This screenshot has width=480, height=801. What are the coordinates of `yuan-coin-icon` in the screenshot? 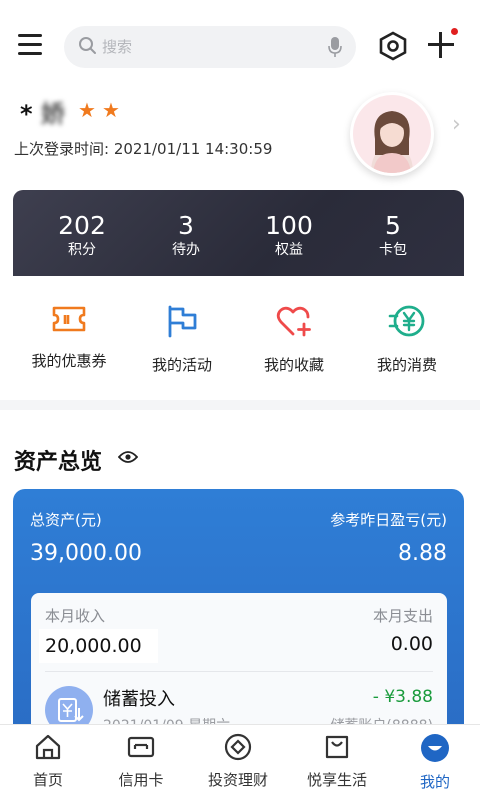 It's located at (406, 321).